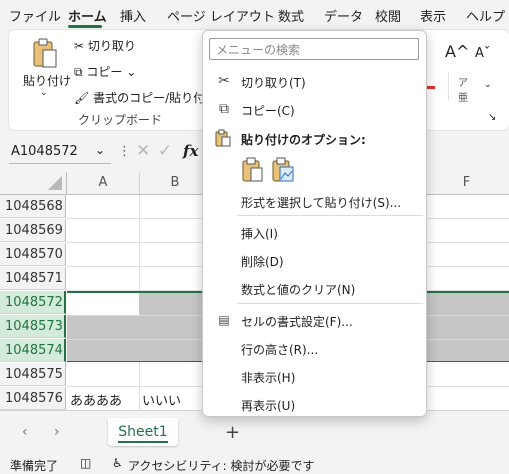  I want to click on tab-view: 表示, so click(433, 15).